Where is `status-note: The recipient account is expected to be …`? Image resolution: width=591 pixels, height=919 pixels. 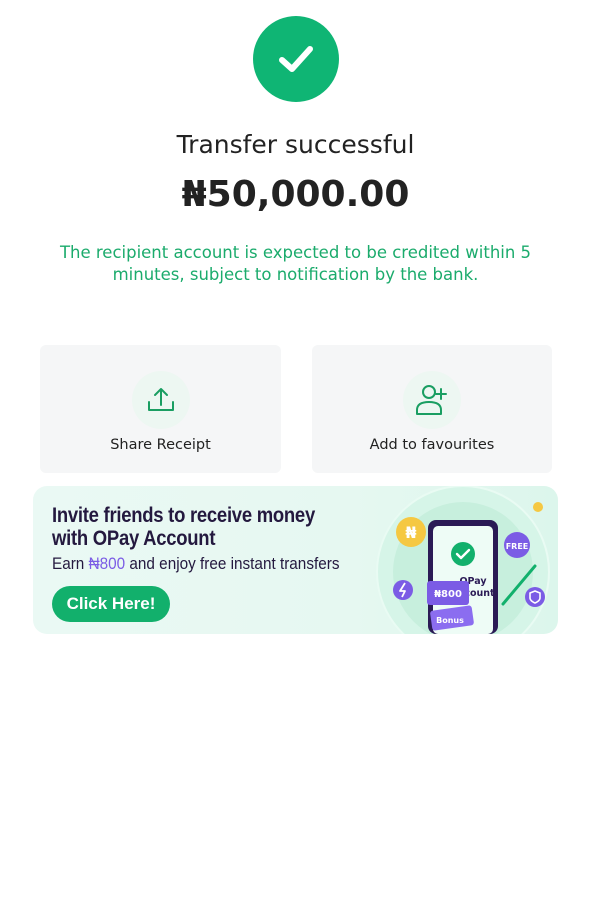
status-note: The recipient account is expected to be … is located at coordinates (295, 263).